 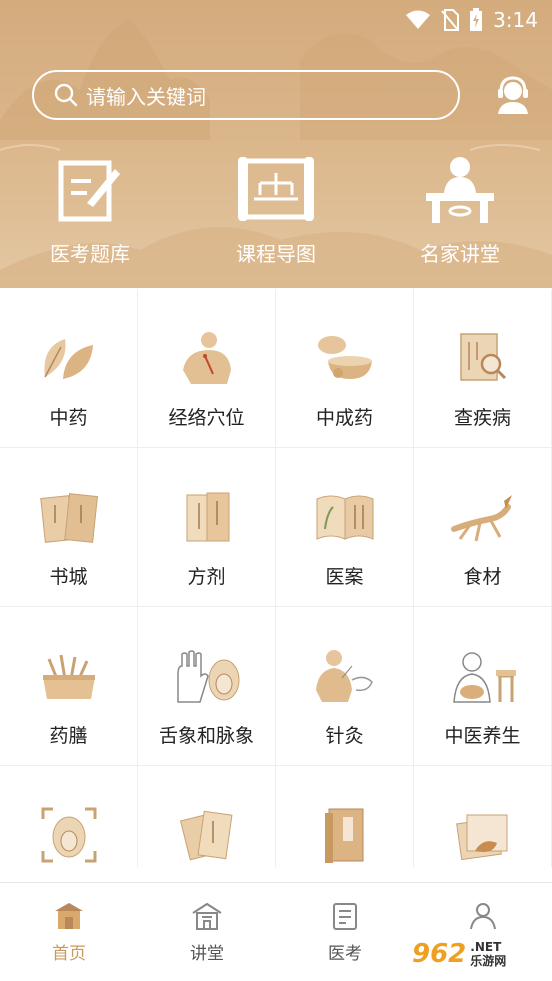 What do you see at coordinates (68, 518) in the screenshot?
I see `books-icon` at bounding box center [68, 518].